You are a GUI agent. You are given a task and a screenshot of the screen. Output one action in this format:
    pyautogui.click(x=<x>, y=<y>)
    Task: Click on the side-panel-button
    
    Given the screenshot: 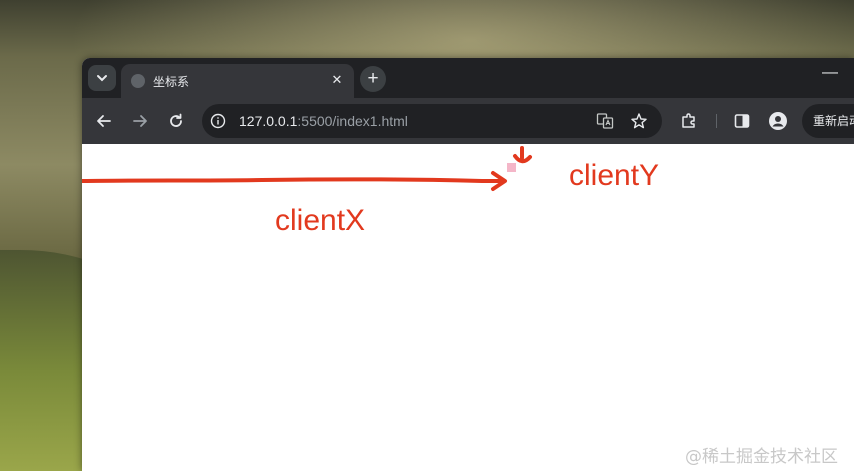 What is the action you would take?
    pyautogui.click(x=742, y=121)
    